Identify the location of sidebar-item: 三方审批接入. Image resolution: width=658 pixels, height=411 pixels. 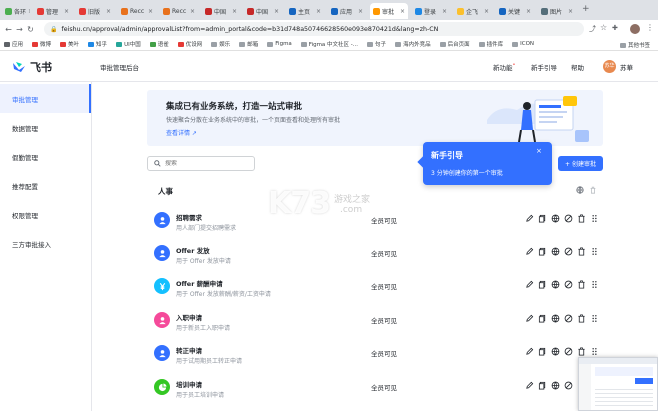
(45, 243).